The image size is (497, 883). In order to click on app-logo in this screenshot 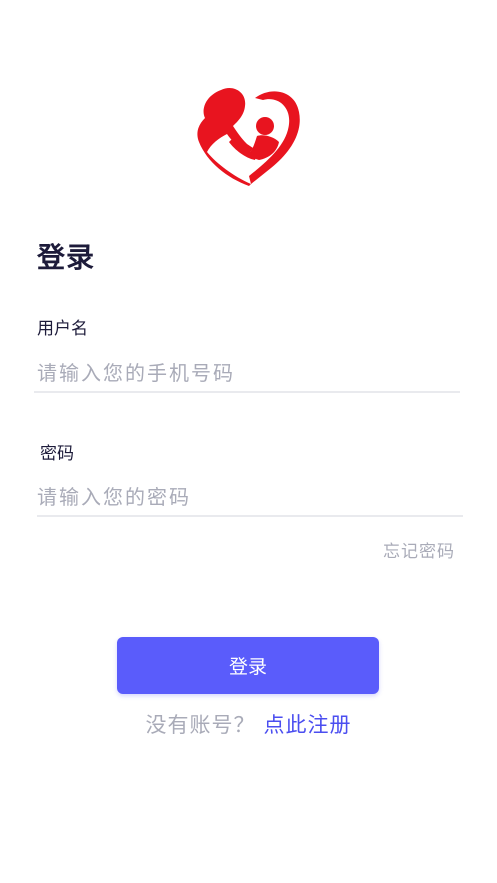, I will do `click(249, 137)`.